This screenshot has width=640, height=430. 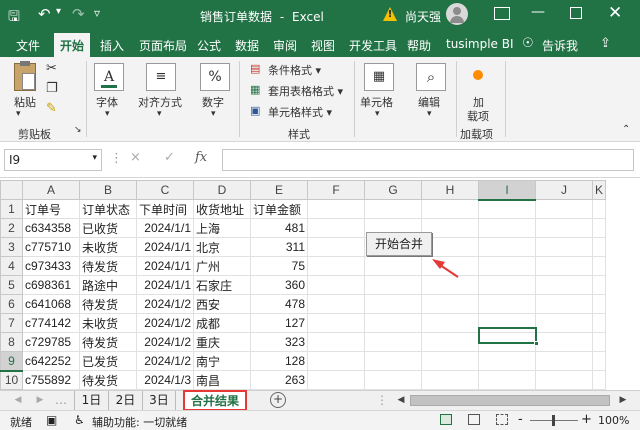 I want to click on addin-button-line2: 载项, so click(x=478, y=116).